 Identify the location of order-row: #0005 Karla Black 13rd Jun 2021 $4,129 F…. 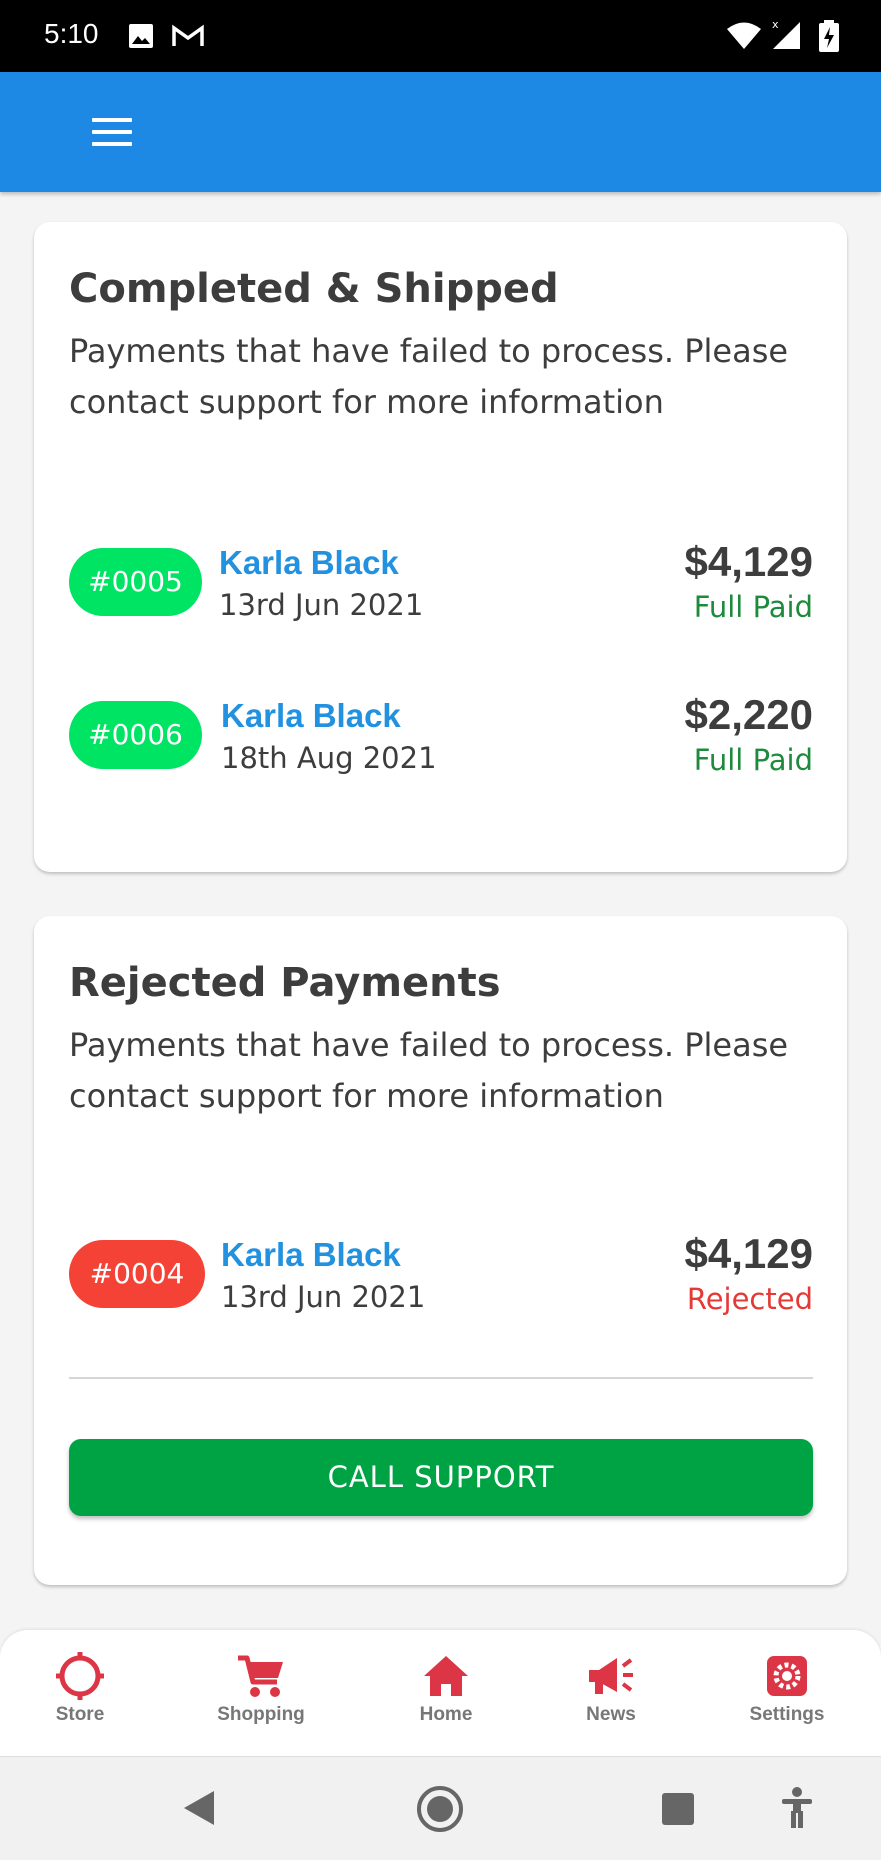
(441, 593).